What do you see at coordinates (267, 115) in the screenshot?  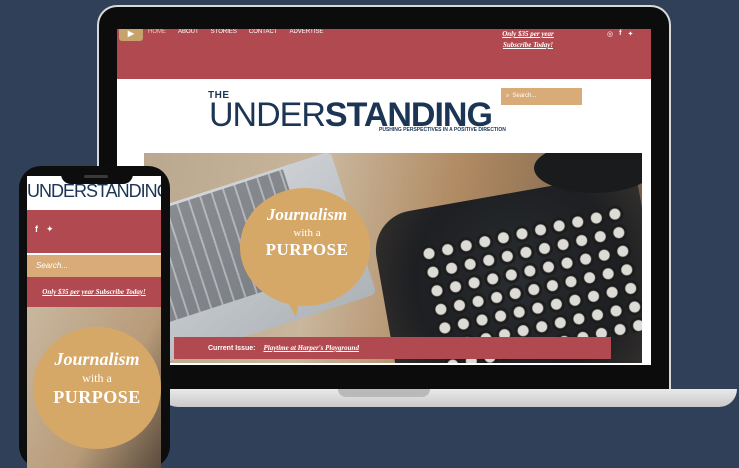 I see `logo-under: UNDER` at bounding box center [267, 115].